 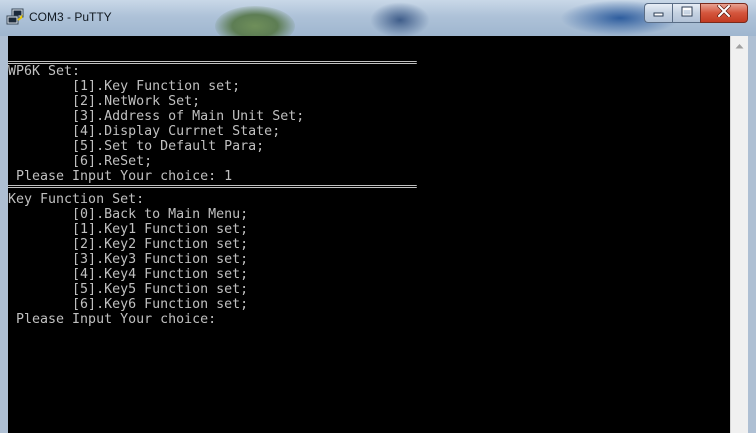 What do you see at coordinates (44, 71) in the screenshot?
I see `terminal-line: WP6K Set:` at bounding box center [44, 71].